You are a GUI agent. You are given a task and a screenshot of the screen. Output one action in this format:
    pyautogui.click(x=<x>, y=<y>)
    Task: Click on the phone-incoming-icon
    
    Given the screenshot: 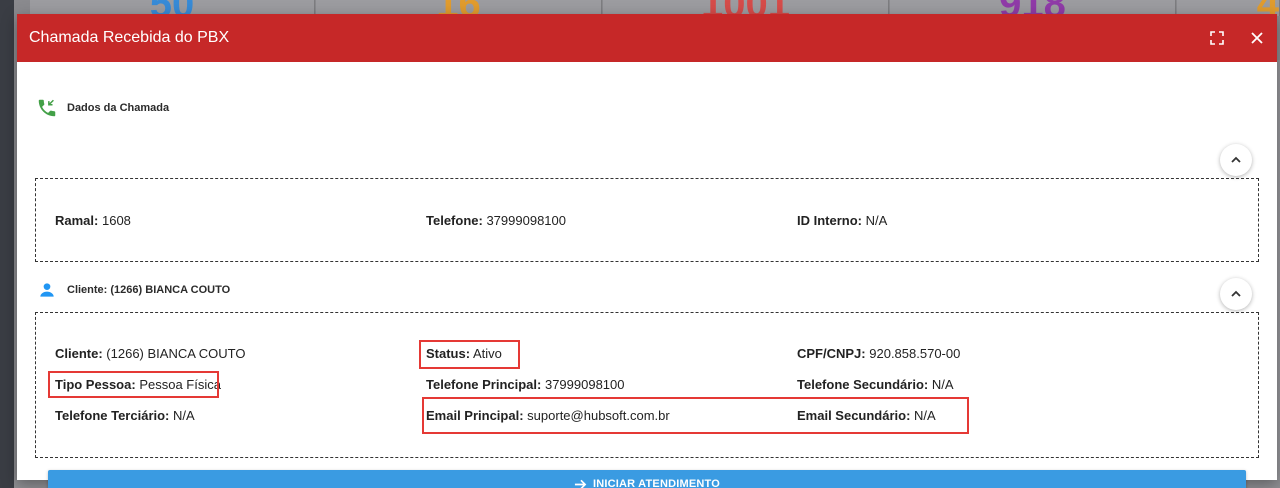 What is the action you would take?
    pyautogui.click(x=47, y=108)
    